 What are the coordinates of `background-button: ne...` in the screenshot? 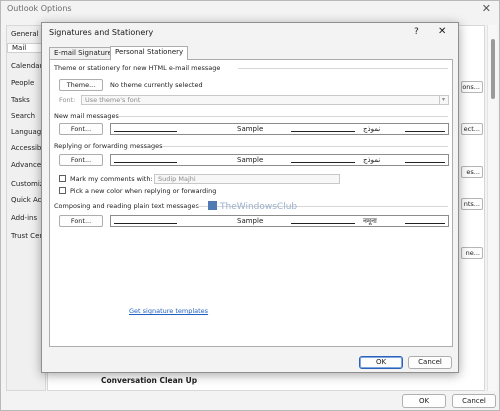 It's located at (472, 253).